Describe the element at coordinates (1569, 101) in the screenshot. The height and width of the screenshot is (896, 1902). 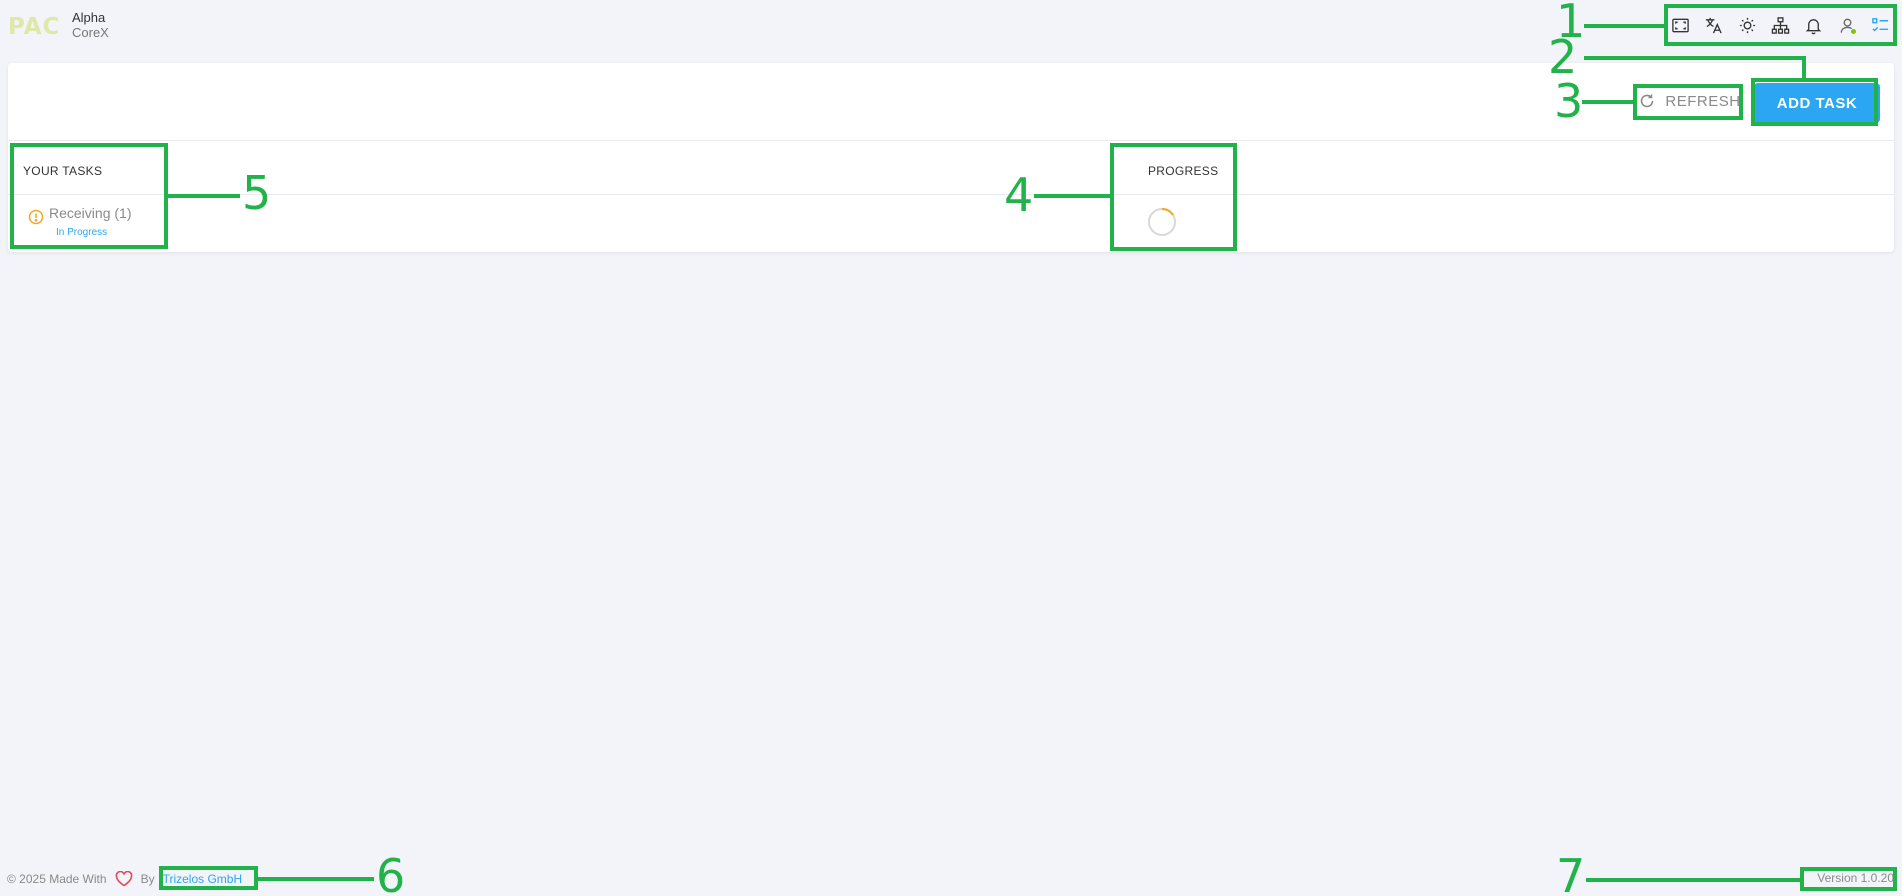
I see `annotation-number-3: 3` at that location.